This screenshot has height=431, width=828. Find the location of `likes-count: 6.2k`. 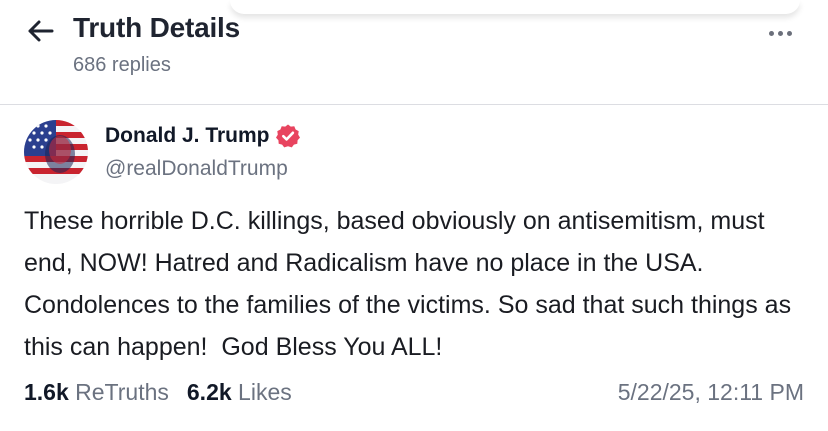

likes-count: 6.2k is located at coordinates (209, 392).